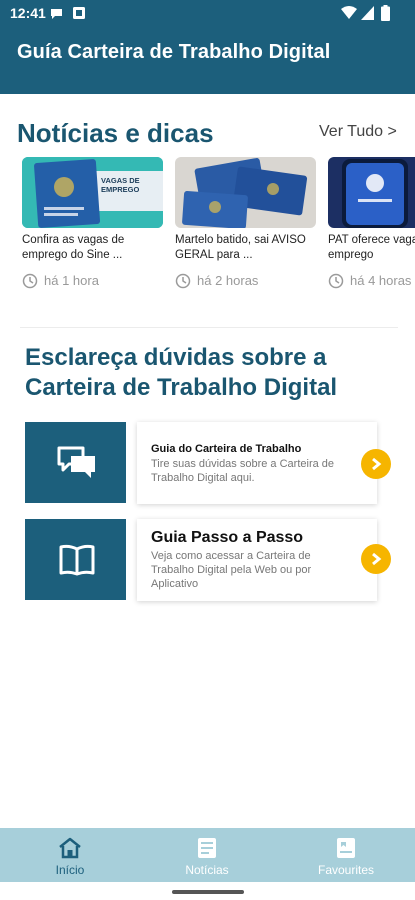 Image resolution: width=415 pixels, height=900 pixels. What do you see at coordinates (120, 185) in the screenshot?
I see `news-thumbnail-label: VAGAS DE EMPREGO` at bounding box center [120, 185].